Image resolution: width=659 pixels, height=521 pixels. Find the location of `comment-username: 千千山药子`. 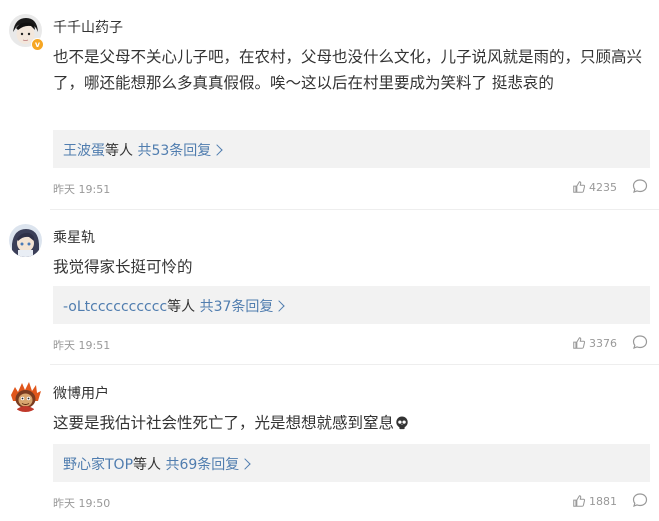

comment-username: 千千山药子 is located at coordinates (88, 27).